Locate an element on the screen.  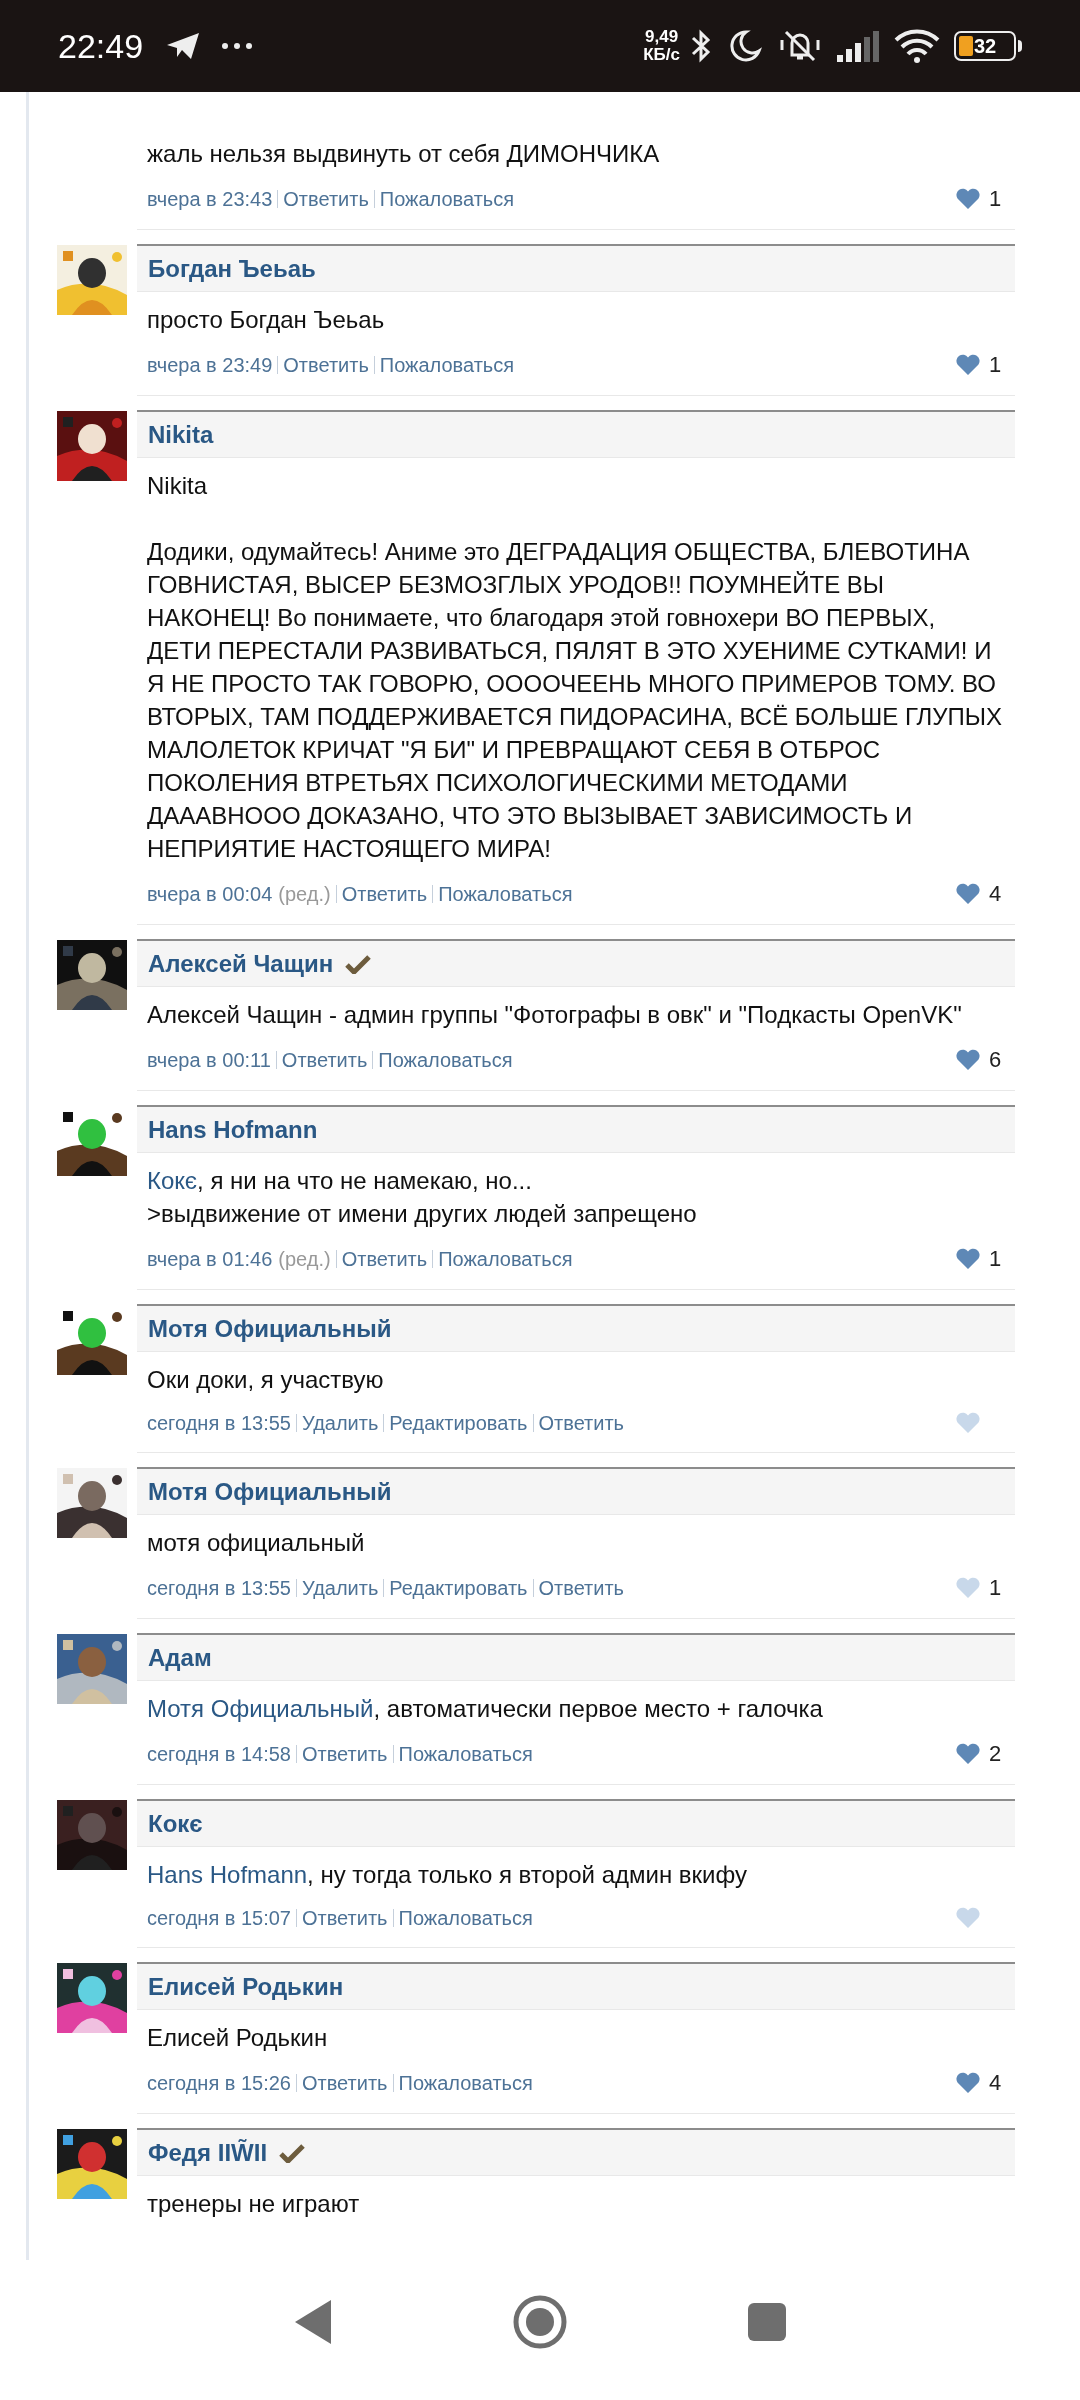
comment-text: Hans Hofmann, ну тогда только я второй админ вкифу is located at coordinates (447, 1875).